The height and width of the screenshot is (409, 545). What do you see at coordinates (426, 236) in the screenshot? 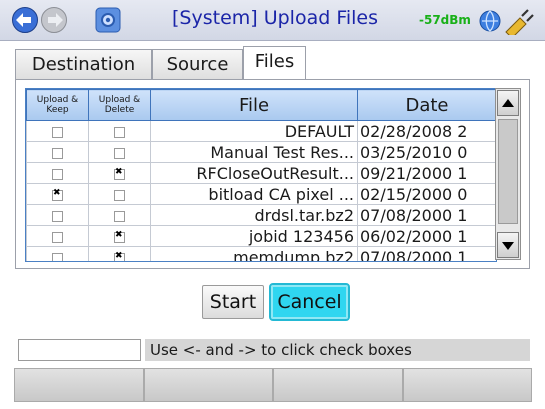
I see `file-date-cell: 06/02/2000 1` at bounding box center [426, 236].